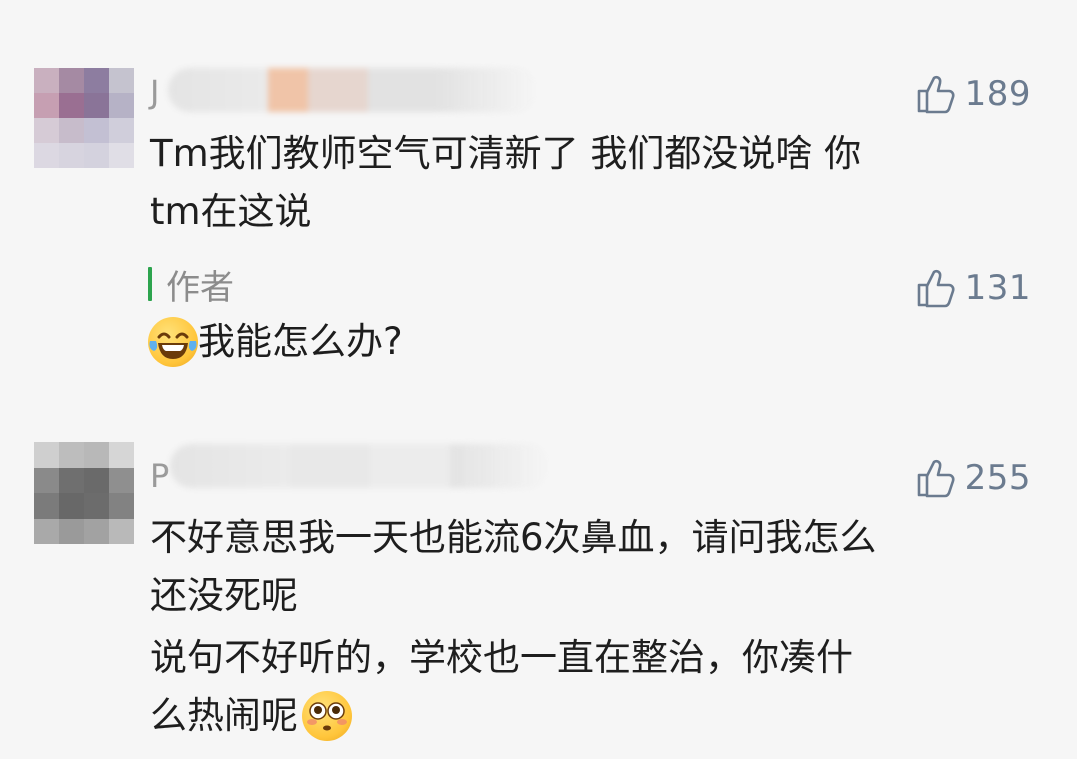 This screenshot has height=759, width=1077. I want to click on author-reply-like-button: 131, so click(973, 288).